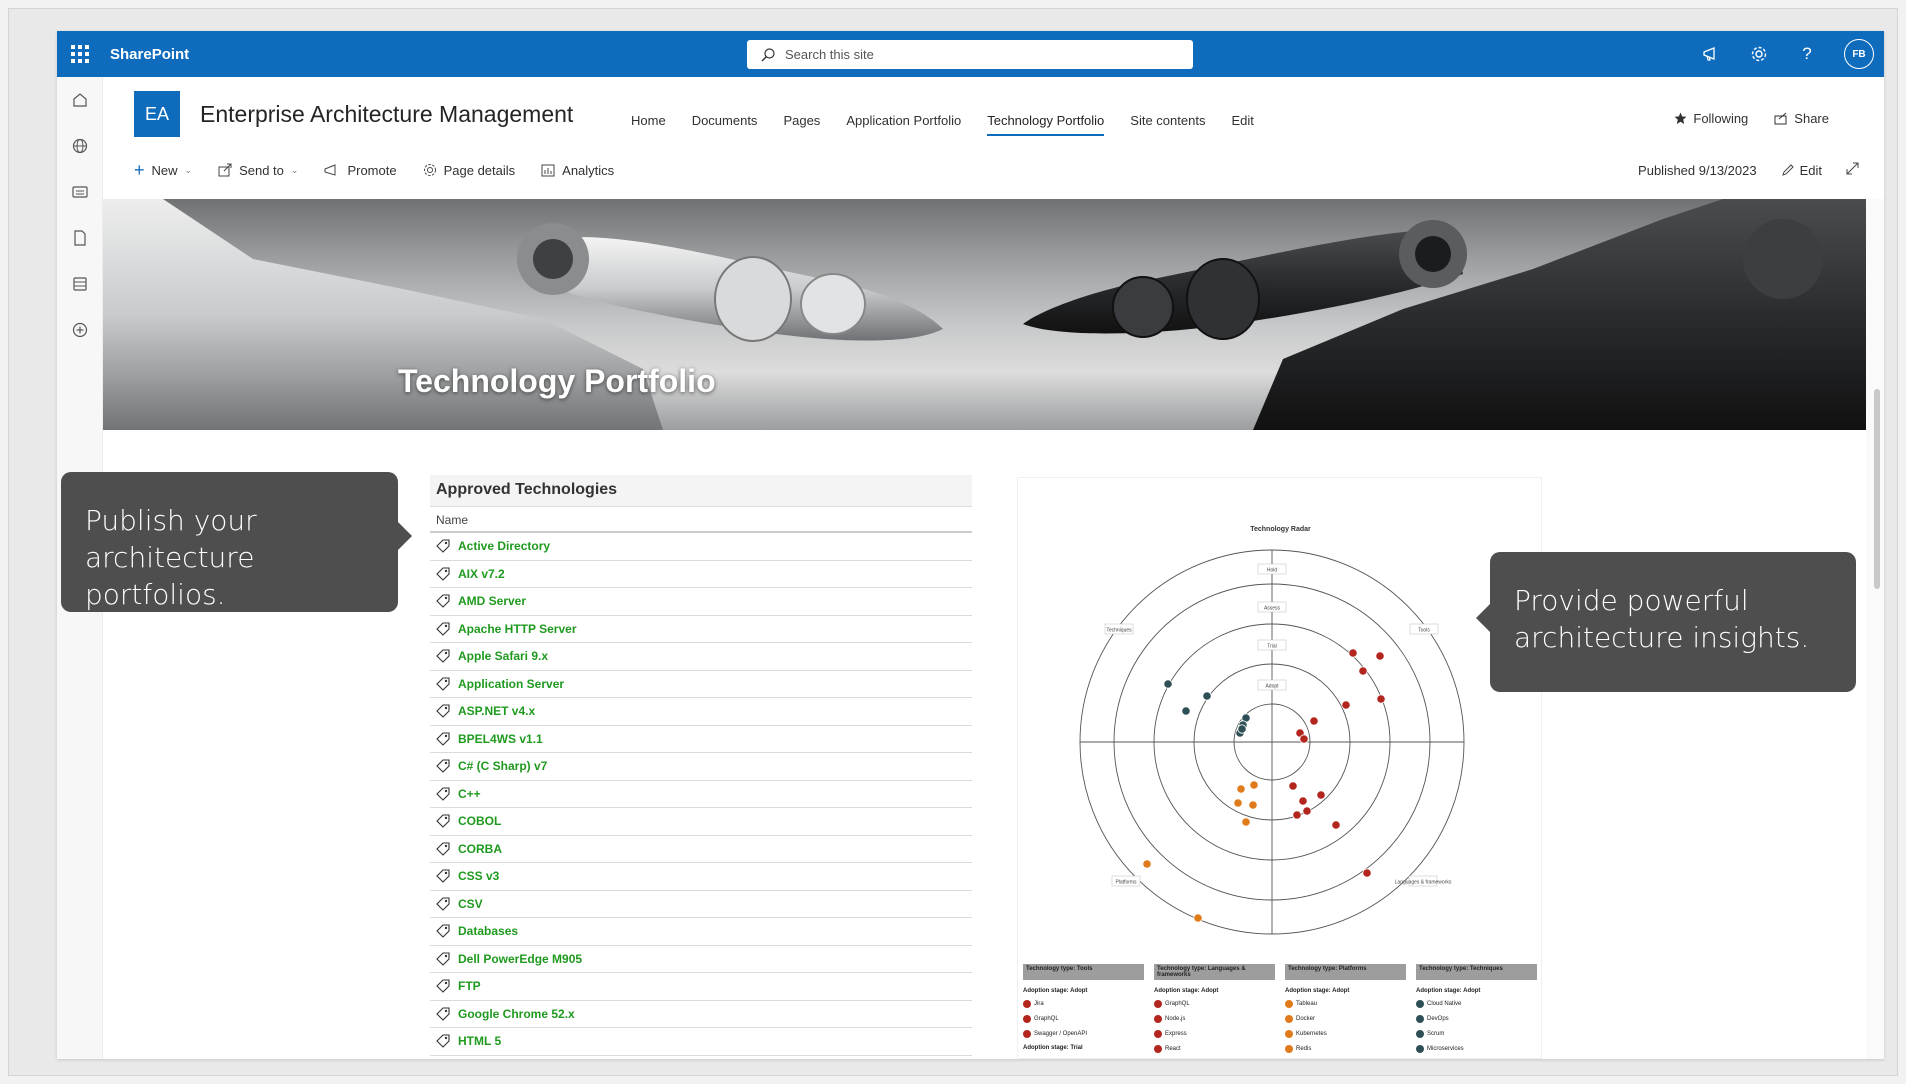 The height and width of the screenshot is (1084, 1906). I want to click on nav-technology-portfolio: Technology Portfolio, so click(1045, 124).